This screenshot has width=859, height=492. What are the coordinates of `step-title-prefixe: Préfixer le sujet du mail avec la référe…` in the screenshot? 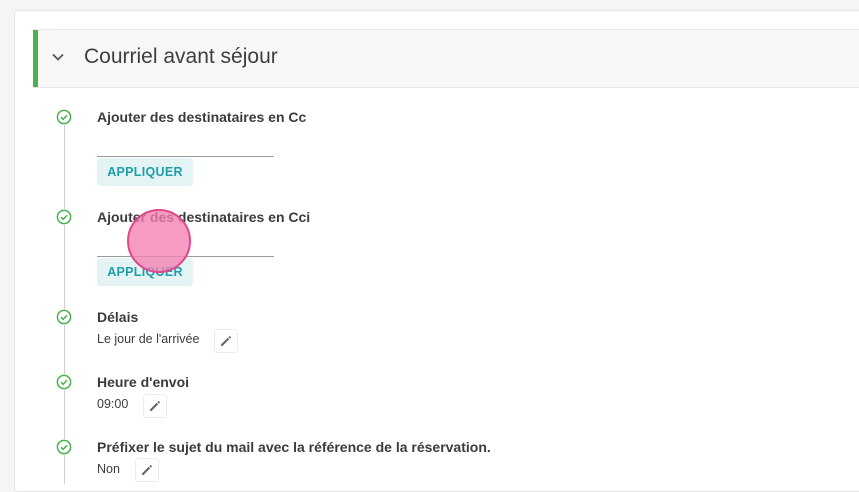 It's located at (294, 447).